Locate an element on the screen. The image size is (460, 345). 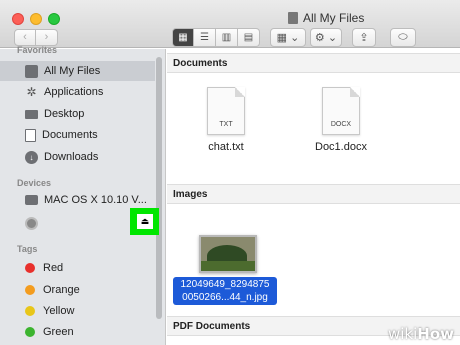
thumbnail-ground is located at coordinates (228, 266).